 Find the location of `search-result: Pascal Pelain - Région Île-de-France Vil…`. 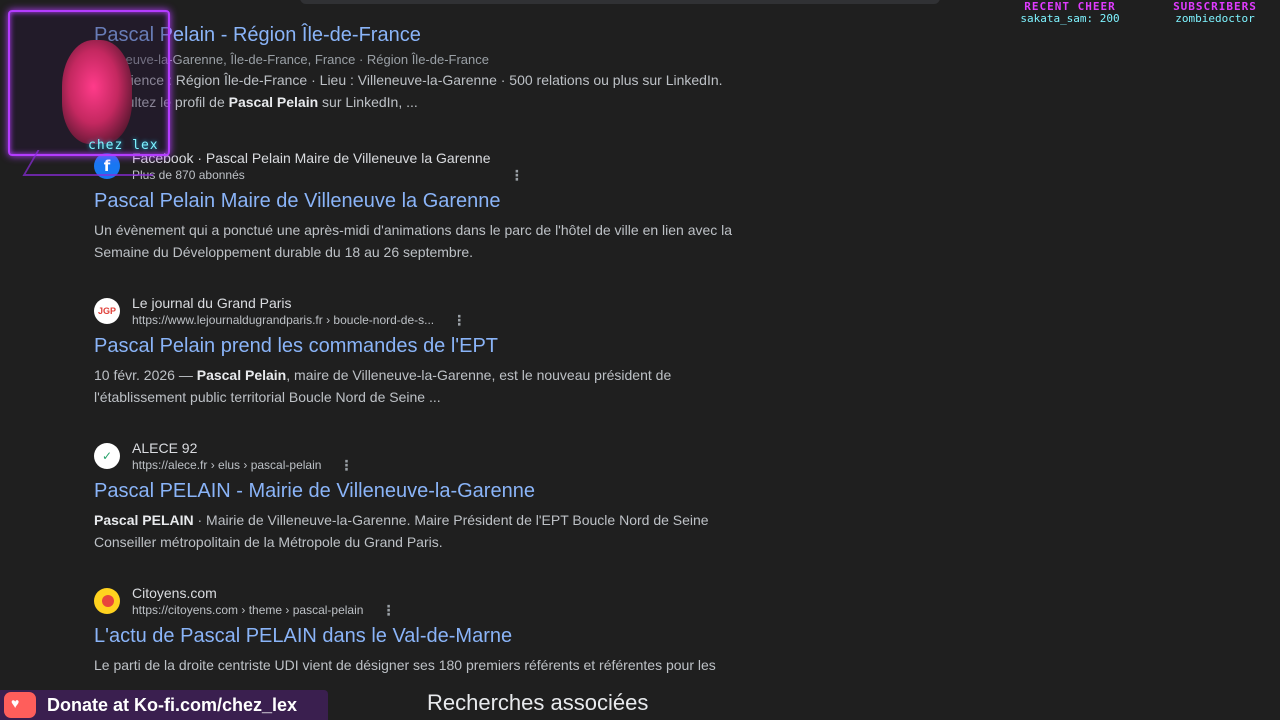

search-result: Pascal Pelain - Région Île-de-France Vil… is located at coordinates (424, 67).